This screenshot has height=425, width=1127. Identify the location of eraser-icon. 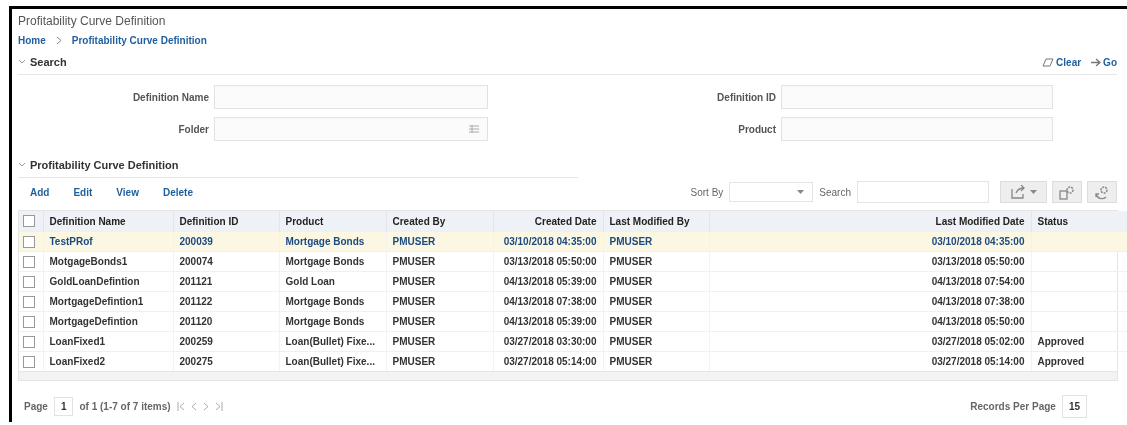
(1048, 62).